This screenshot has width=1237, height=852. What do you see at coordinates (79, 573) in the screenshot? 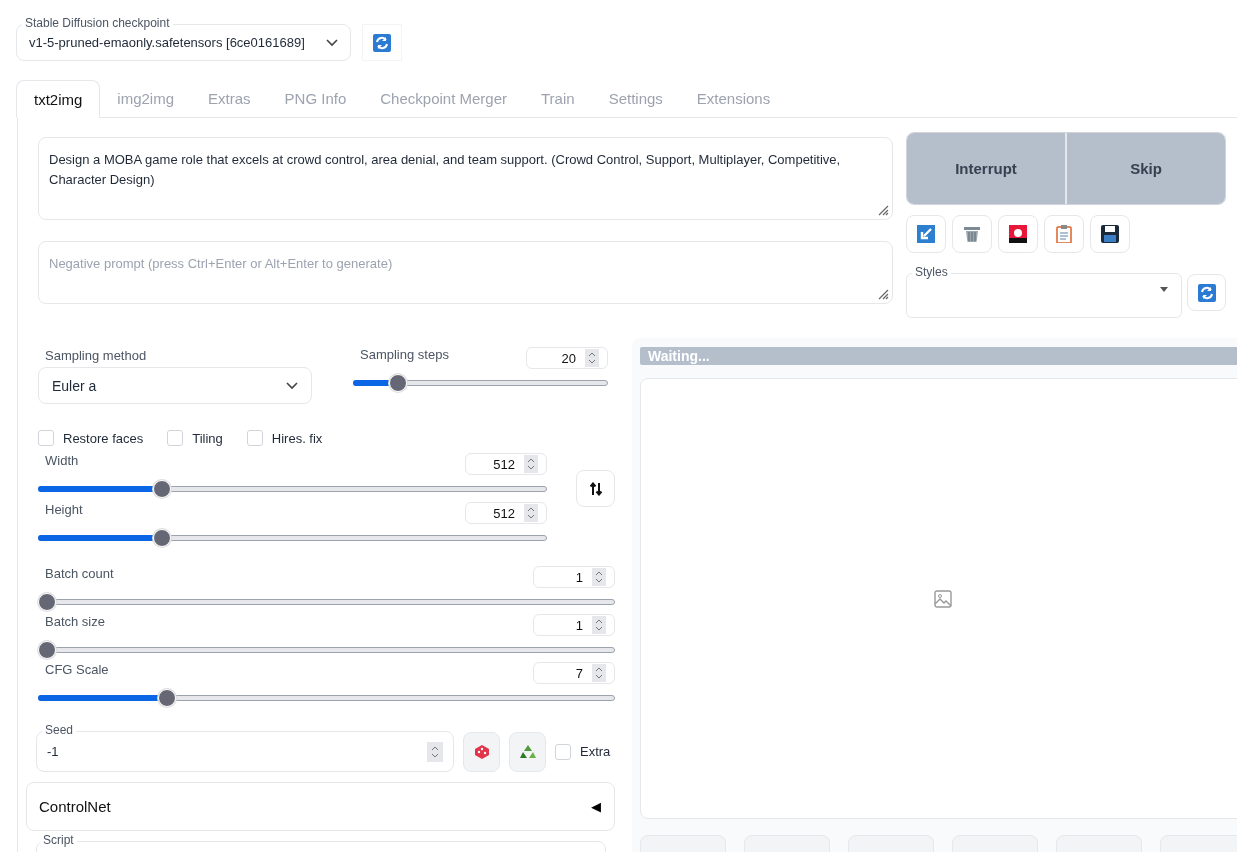
I see `slider-label: Batch count` at bounding box center [79, 573].